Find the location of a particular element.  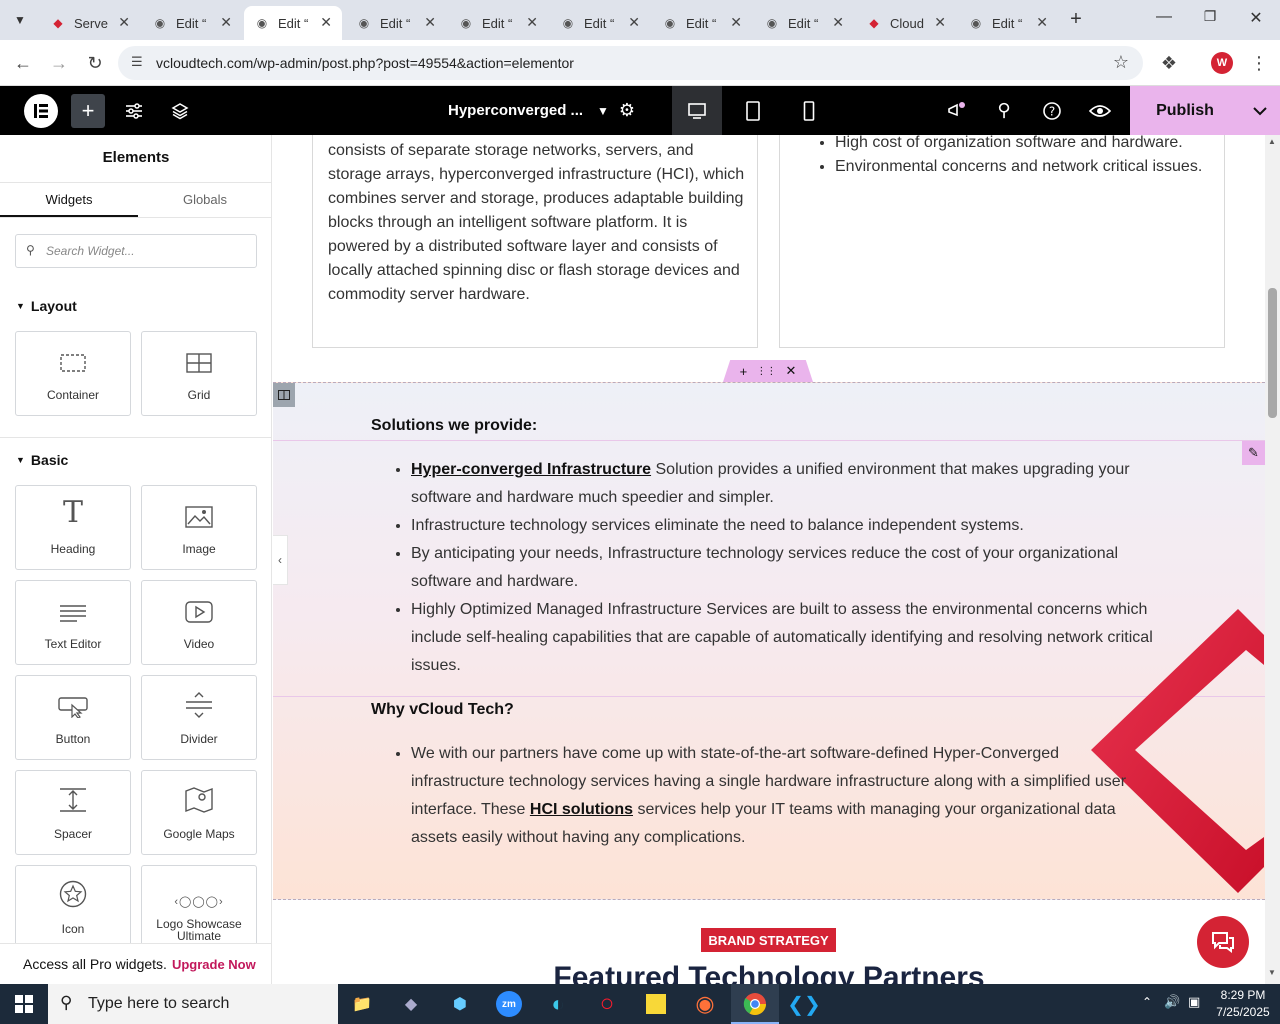

widget-text-editor: Text Editor is located at coordinates (73, 622).